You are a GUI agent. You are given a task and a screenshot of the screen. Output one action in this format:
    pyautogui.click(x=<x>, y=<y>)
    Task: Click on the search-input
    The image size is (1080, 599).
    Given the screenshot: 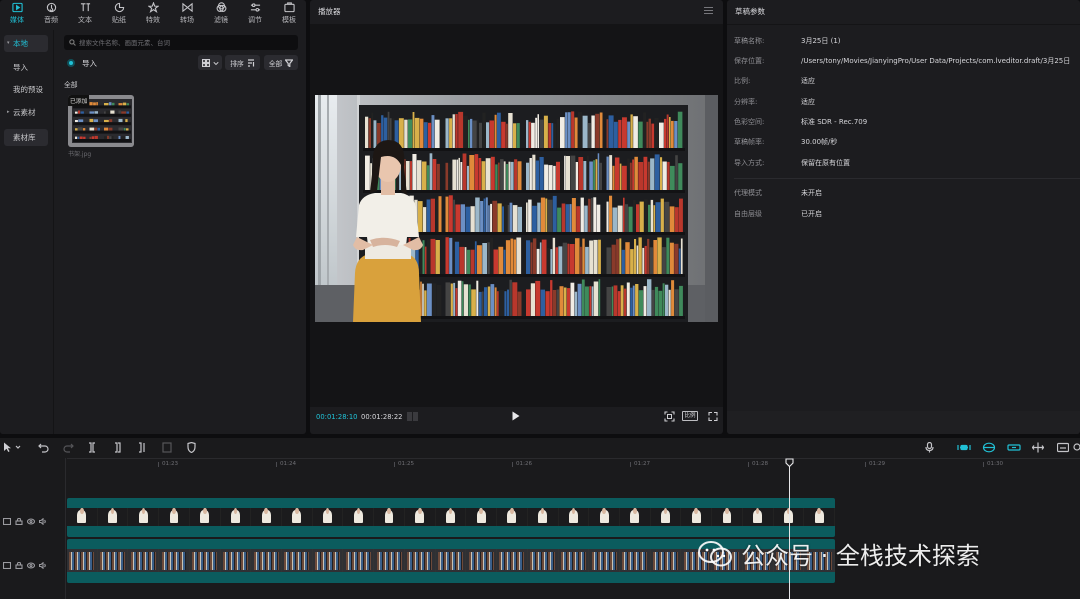 What is the action you would take?
    pyautogui.click(x=186, y=42)
    